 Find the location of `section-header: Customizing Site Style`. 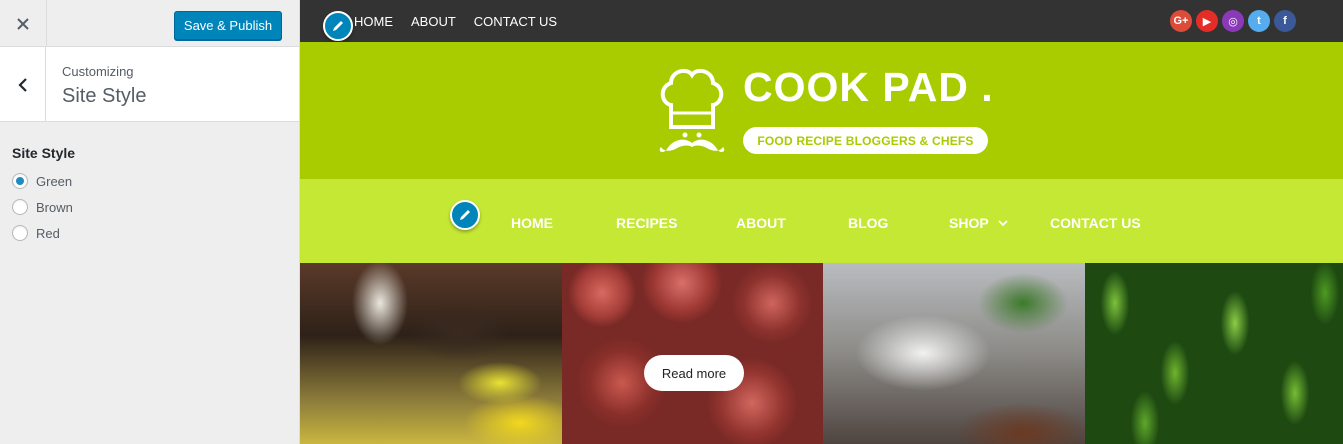

section-header: Customizing Site Style is located at coordinates (149, 84).